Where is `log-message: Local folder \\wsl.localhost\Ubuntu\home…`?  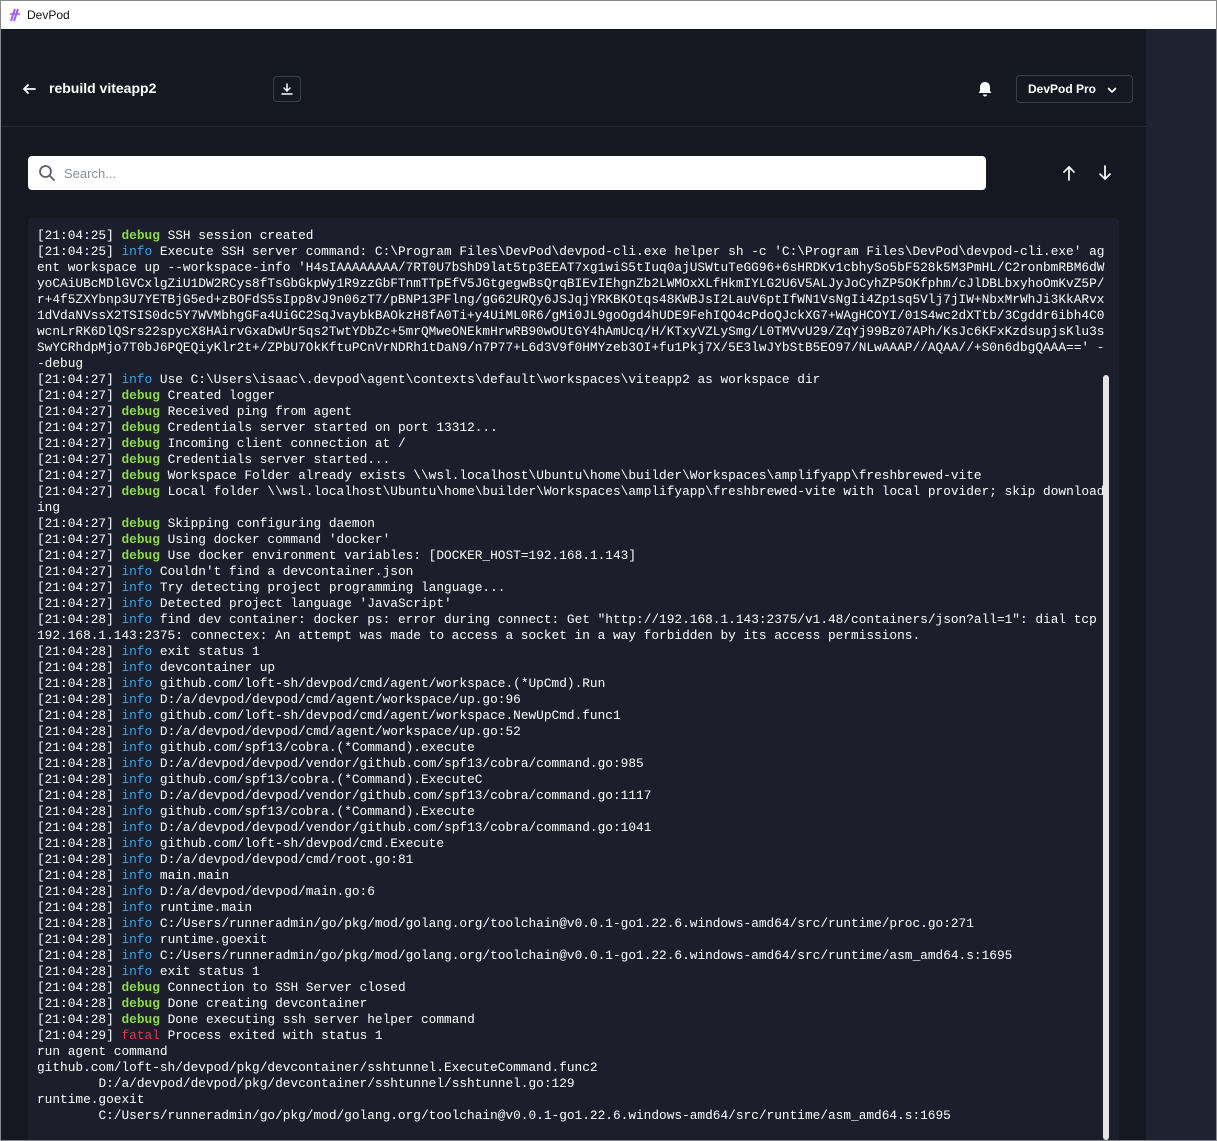
log-message: Local folder \\wsl.localhost\Ubuntu\home… is located at coordinates (571, 499).